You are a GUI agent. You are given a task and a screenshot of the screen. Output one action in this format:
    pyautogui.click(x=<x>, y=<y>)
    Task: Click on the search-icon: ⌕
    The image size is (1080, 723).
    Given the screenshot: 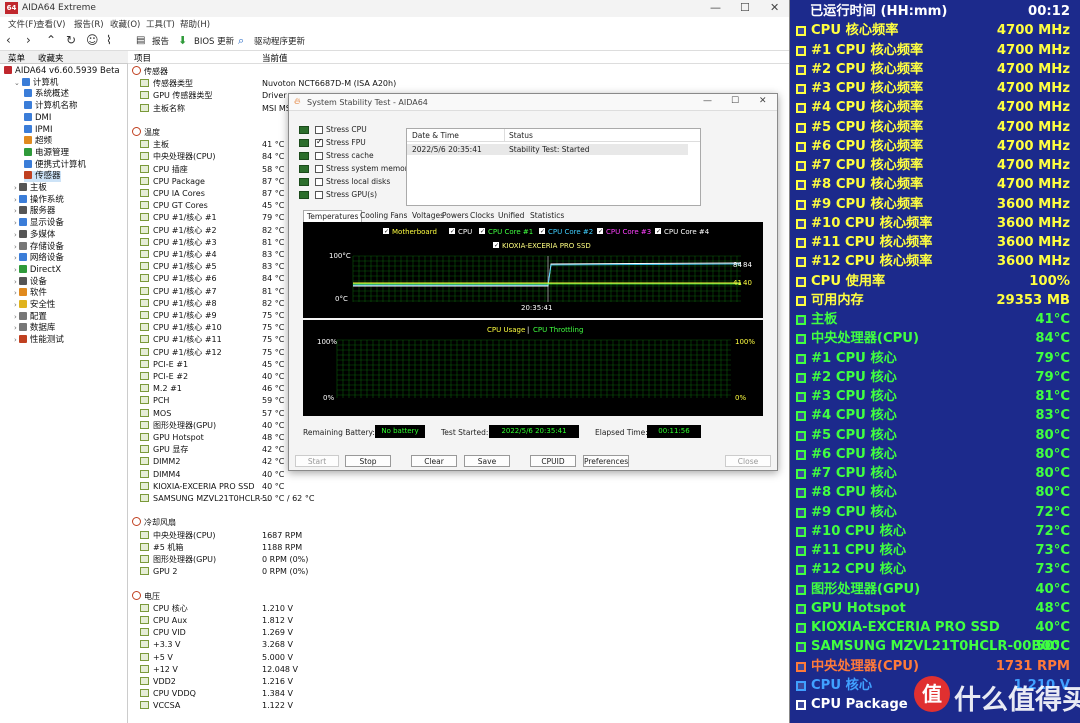 What is the action you would take?
    pyautogui.click(x=241, y=40)
    